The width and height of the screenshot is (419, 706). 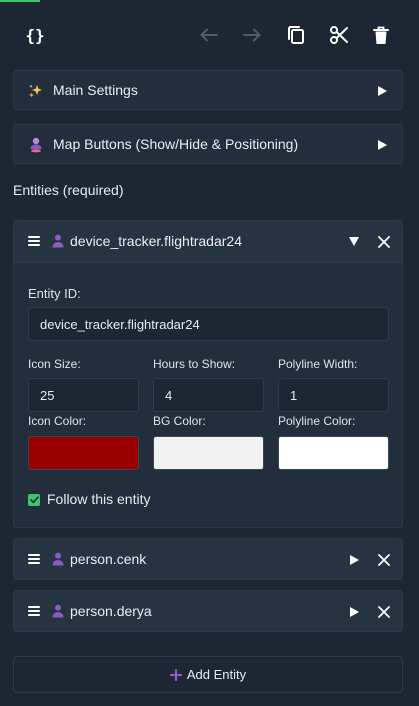 I want to click on checkmark-icon, so click(x=34, y=500).